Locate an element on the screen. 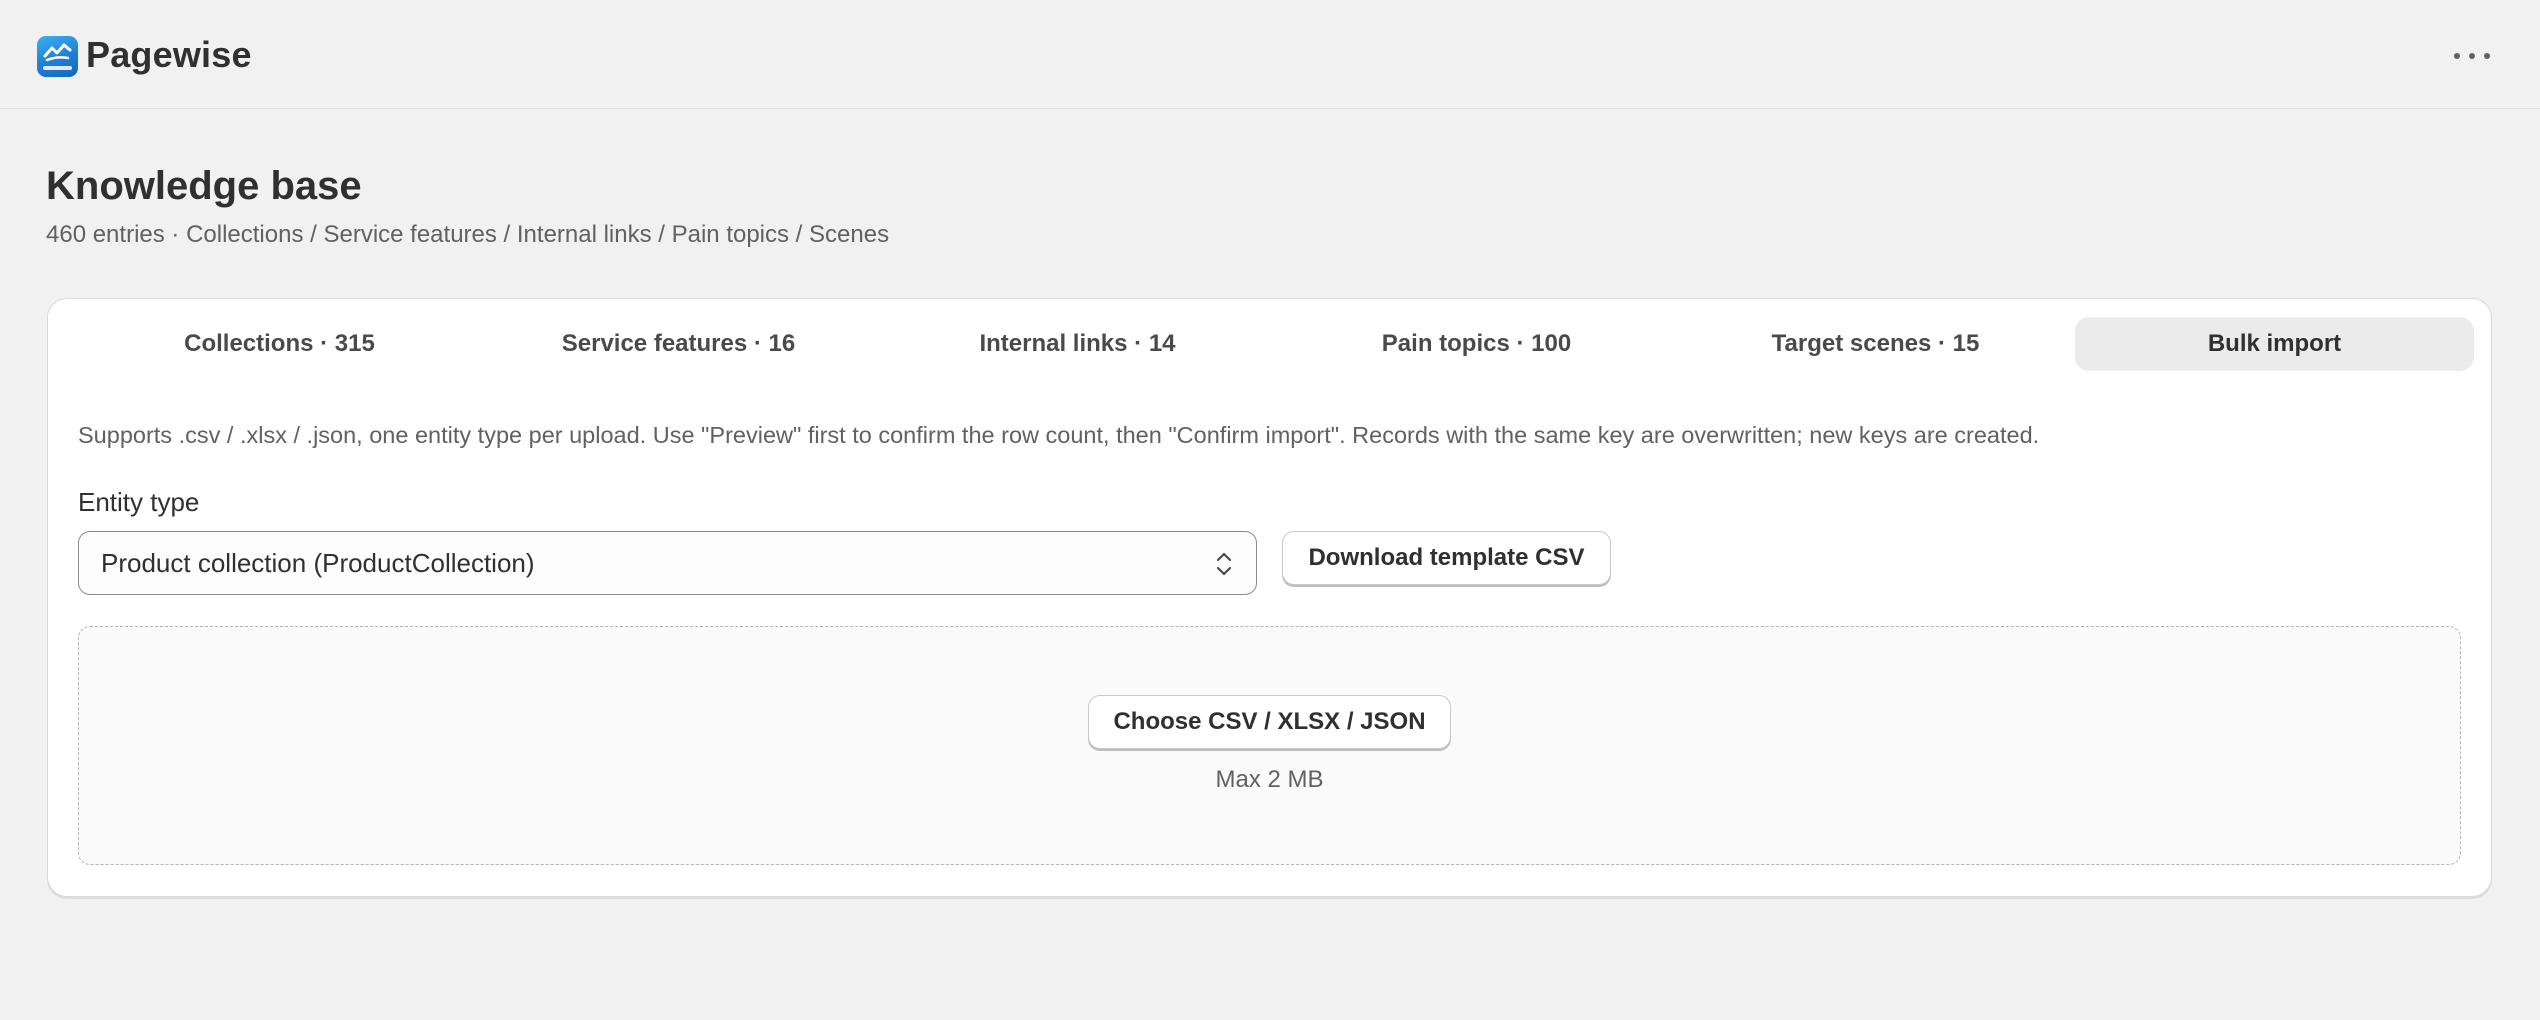 This screenshot has height=1020, width=2540. entity-type-value: Product collection (ProductCollection) is located at coordinates (318, 562).